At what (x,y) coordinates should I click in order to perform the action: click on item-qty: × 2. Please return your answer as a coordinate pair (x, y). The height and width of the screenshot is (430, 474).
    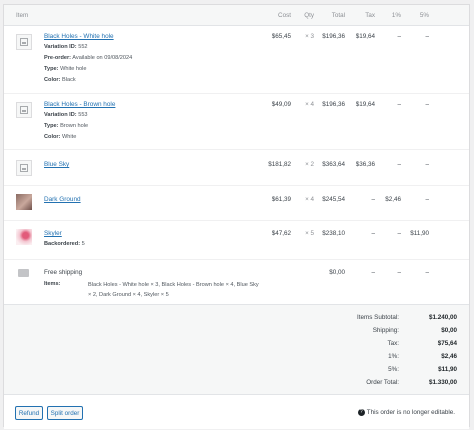
    Looking at the image, I should click on (309, 164).